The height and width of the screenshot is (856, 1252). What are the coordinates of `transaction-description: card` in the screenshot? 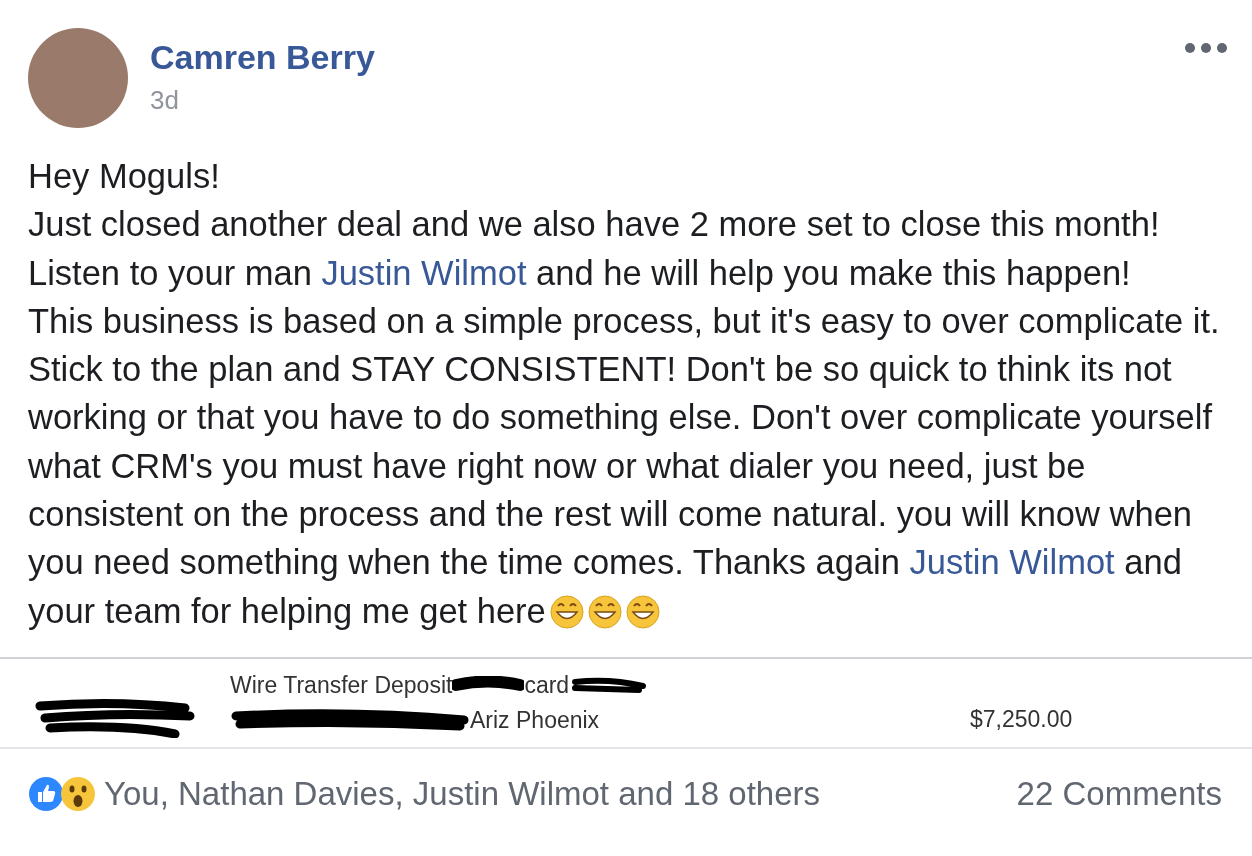 It's located at (547, 685).